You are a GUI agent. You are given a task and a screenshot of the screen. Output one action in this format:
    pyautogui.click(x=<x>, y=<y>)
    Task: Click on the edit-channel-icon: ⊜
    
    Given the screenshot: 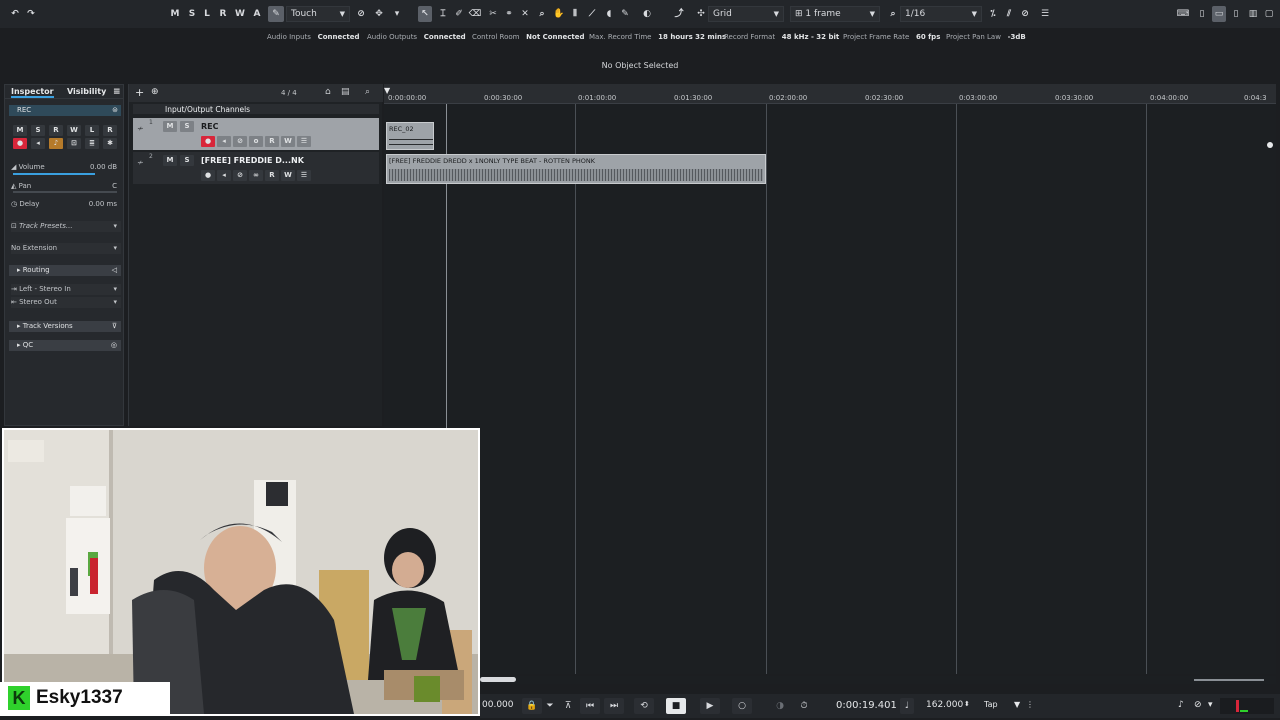 What is the action you would take?
    pyautogui.click(x=115, y=110)
    